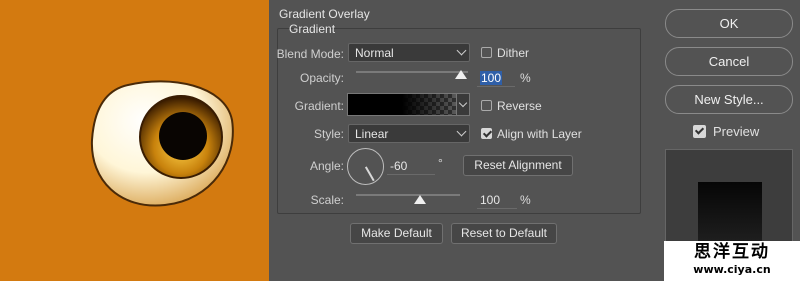 Image resolution: width=800 pixels, height=281 pixels. I want to click on scale-input: 100, so click(497, 201).